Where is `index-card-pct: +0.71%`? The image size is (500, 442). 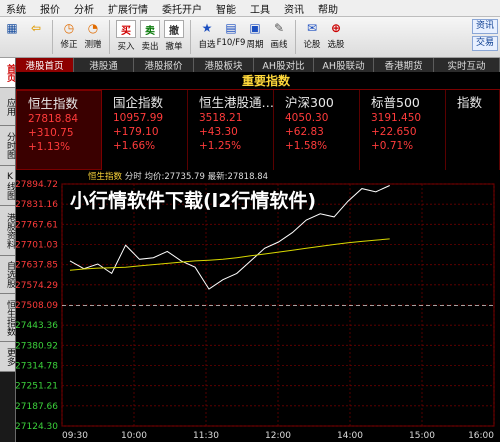 index-card-pct: +0.71% is located at coordinates (392, 146).